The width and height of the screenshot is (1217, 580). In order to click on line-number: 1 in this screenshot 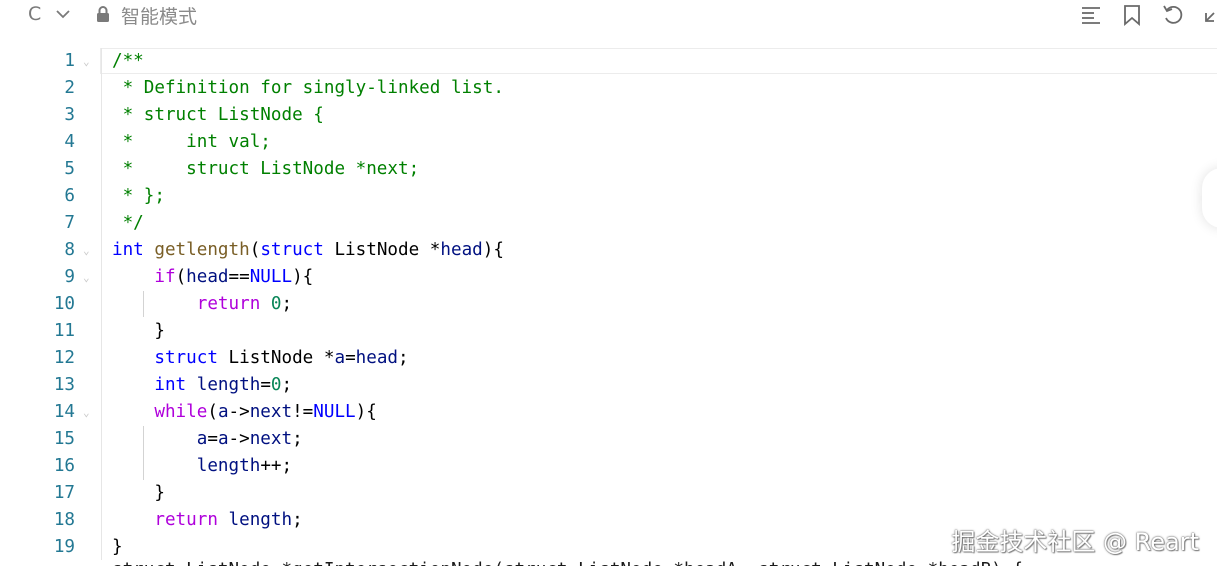, I will do `click(69, 61)`.